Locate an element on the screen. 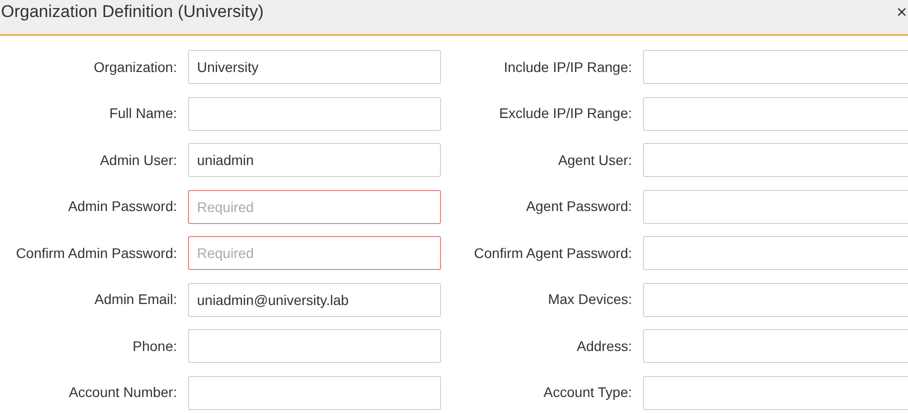  field-label: Exclude IP/IP Range: is located at coordinates (565, 113).